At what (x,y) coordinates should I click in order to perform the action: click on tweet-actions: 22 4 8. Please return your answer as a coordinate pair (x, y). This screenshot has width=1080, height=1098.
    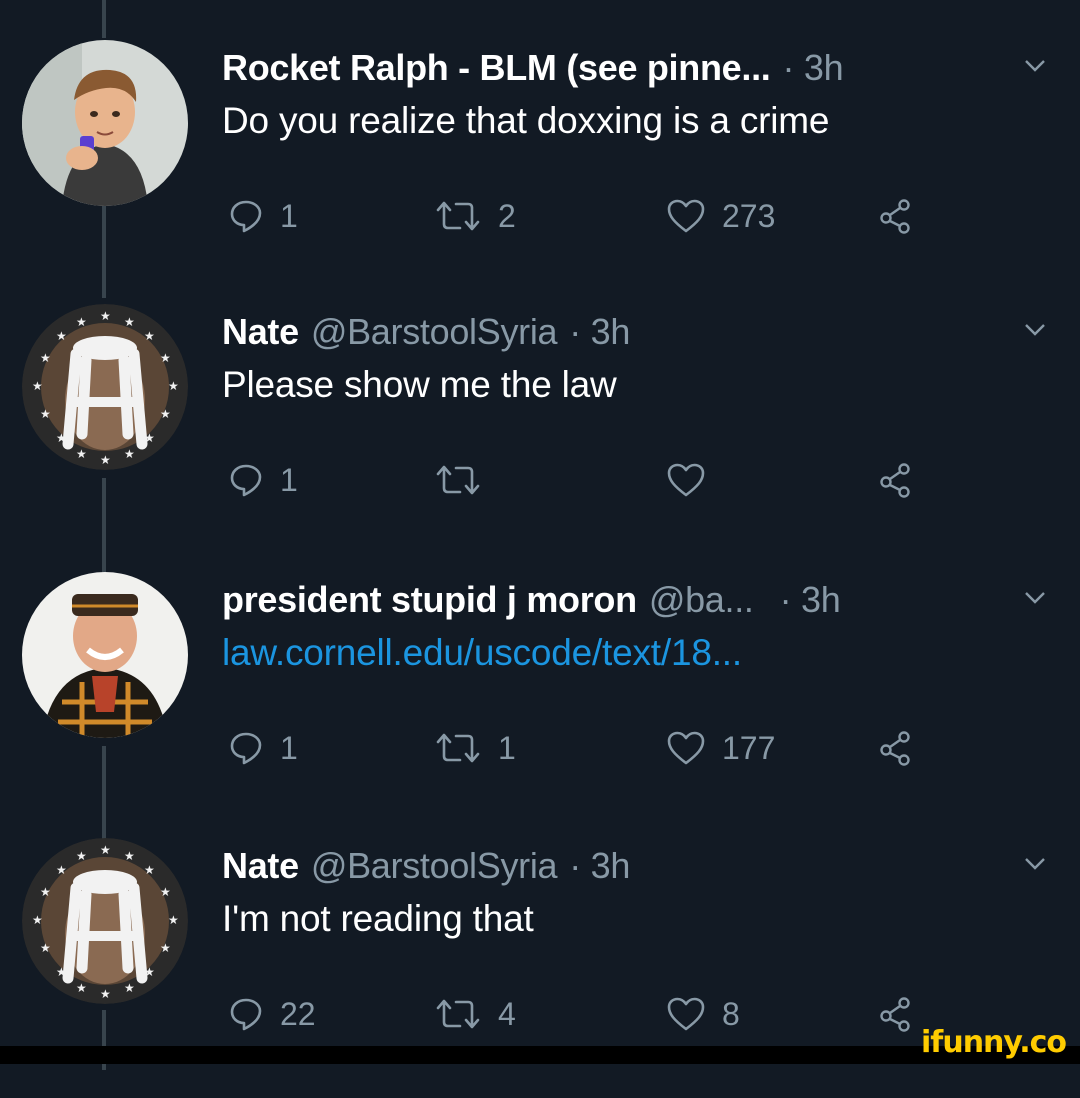
    Looking at the image, I should click on (582, 1014).